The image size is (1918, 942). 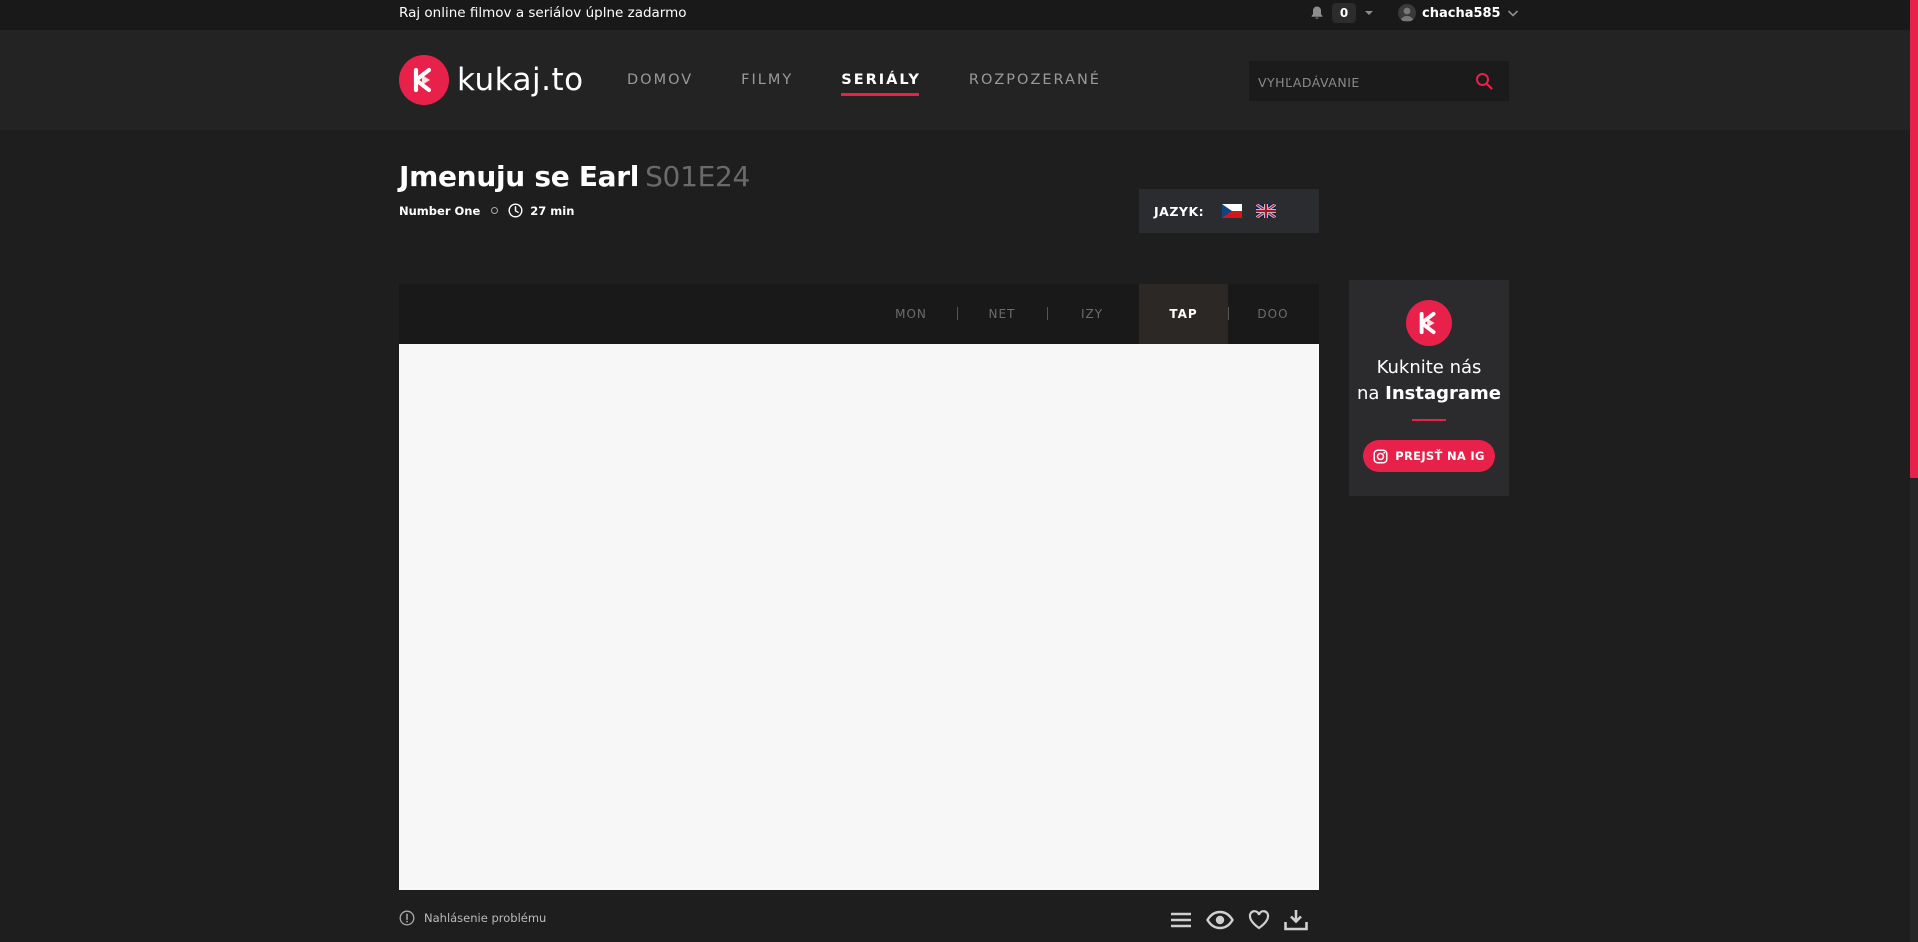 What do you see at coordinates (1179, 211) in the screenshot?
I see `language-label: JAZYK:` at bounding box center [1179, 211].